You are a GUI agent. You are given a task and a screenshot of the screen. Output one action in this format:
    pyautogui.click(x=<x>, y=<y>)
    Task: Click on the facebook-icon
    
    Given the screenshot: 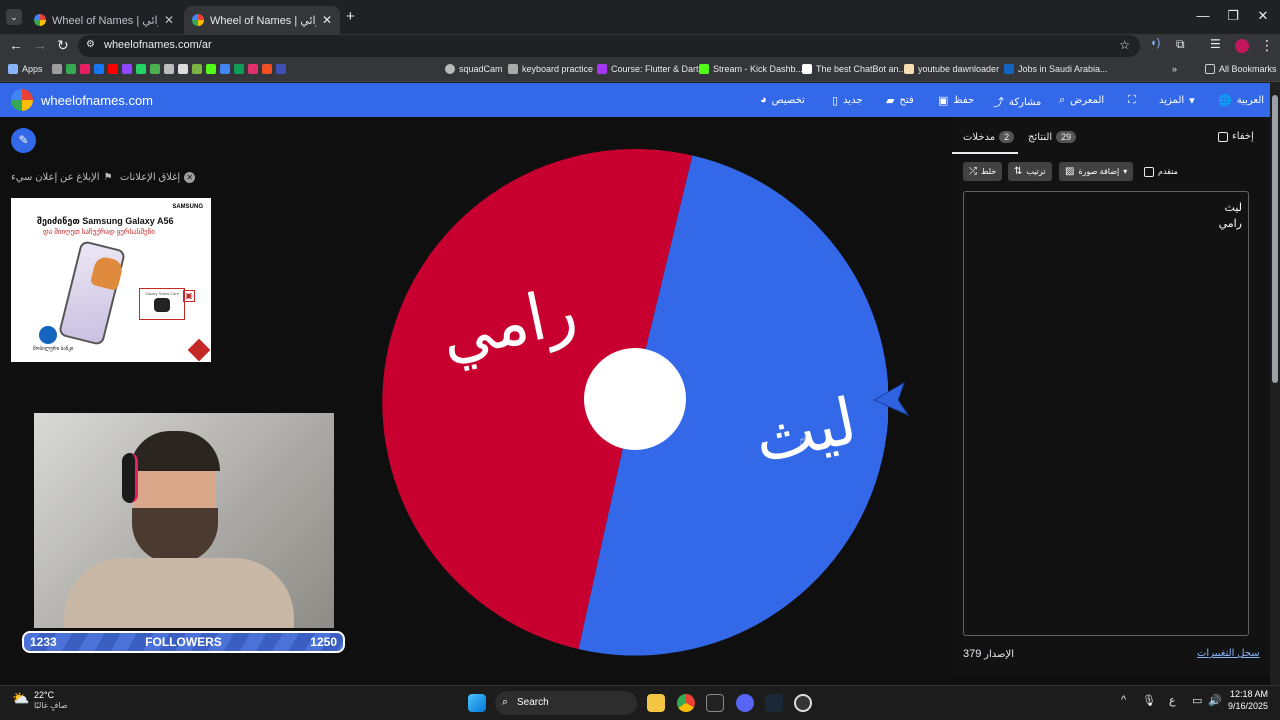 What is the action you would take?
    pyautogui.click(x=99, y=69)
    